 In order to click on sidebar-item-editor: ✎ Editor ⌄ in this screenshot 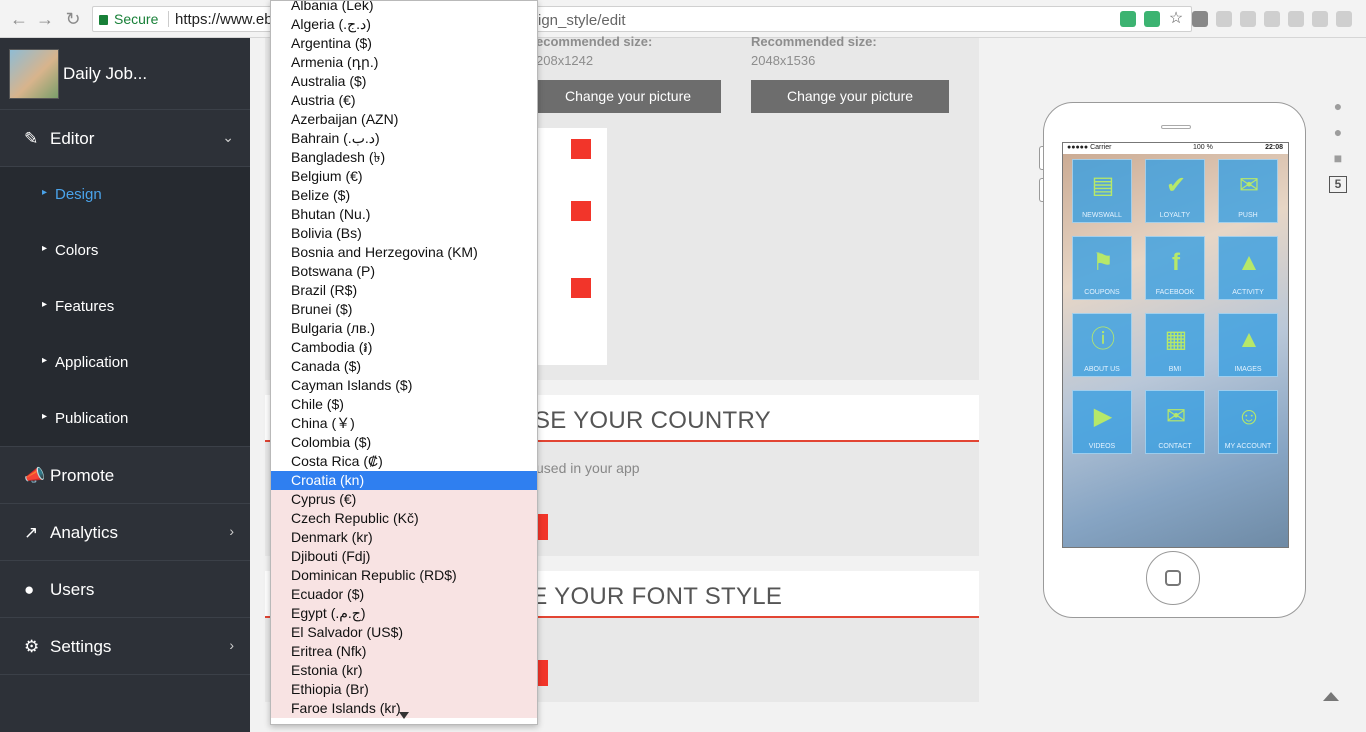, I will do `click(125, 138)`.